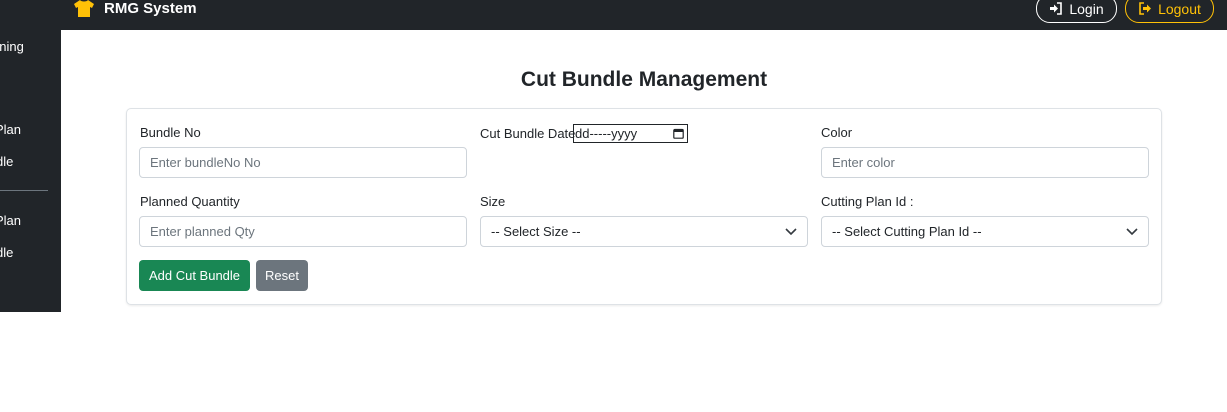  What do you see at coordinates (10, 129) in the screenshot?
I see `sidebar-item-plan: Plan` at bounding box center [10, 129].